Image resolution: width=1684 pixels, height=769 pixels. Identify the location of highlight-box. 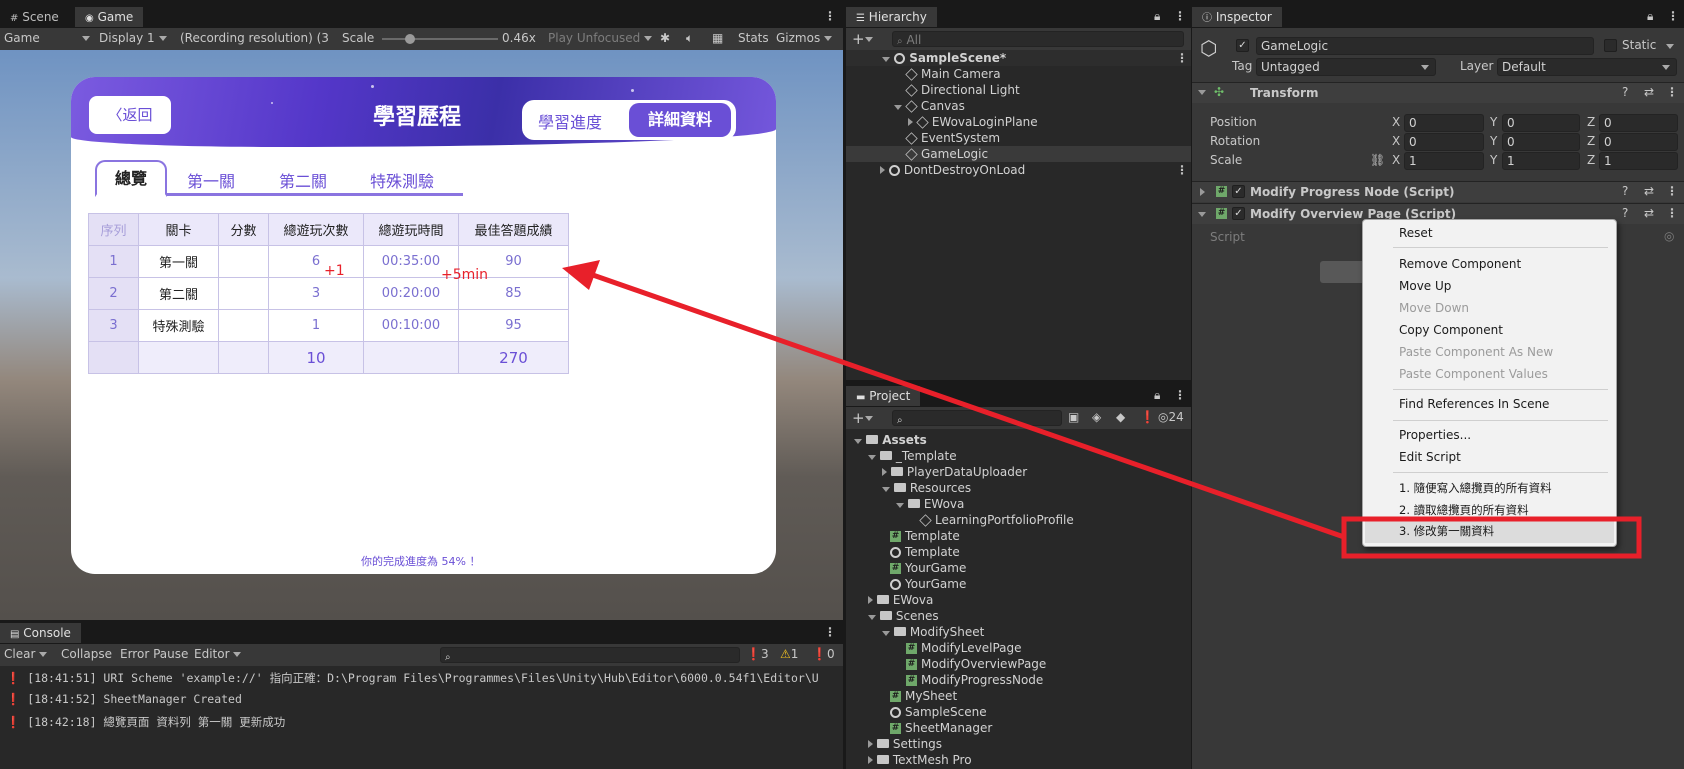
(1491, 537).